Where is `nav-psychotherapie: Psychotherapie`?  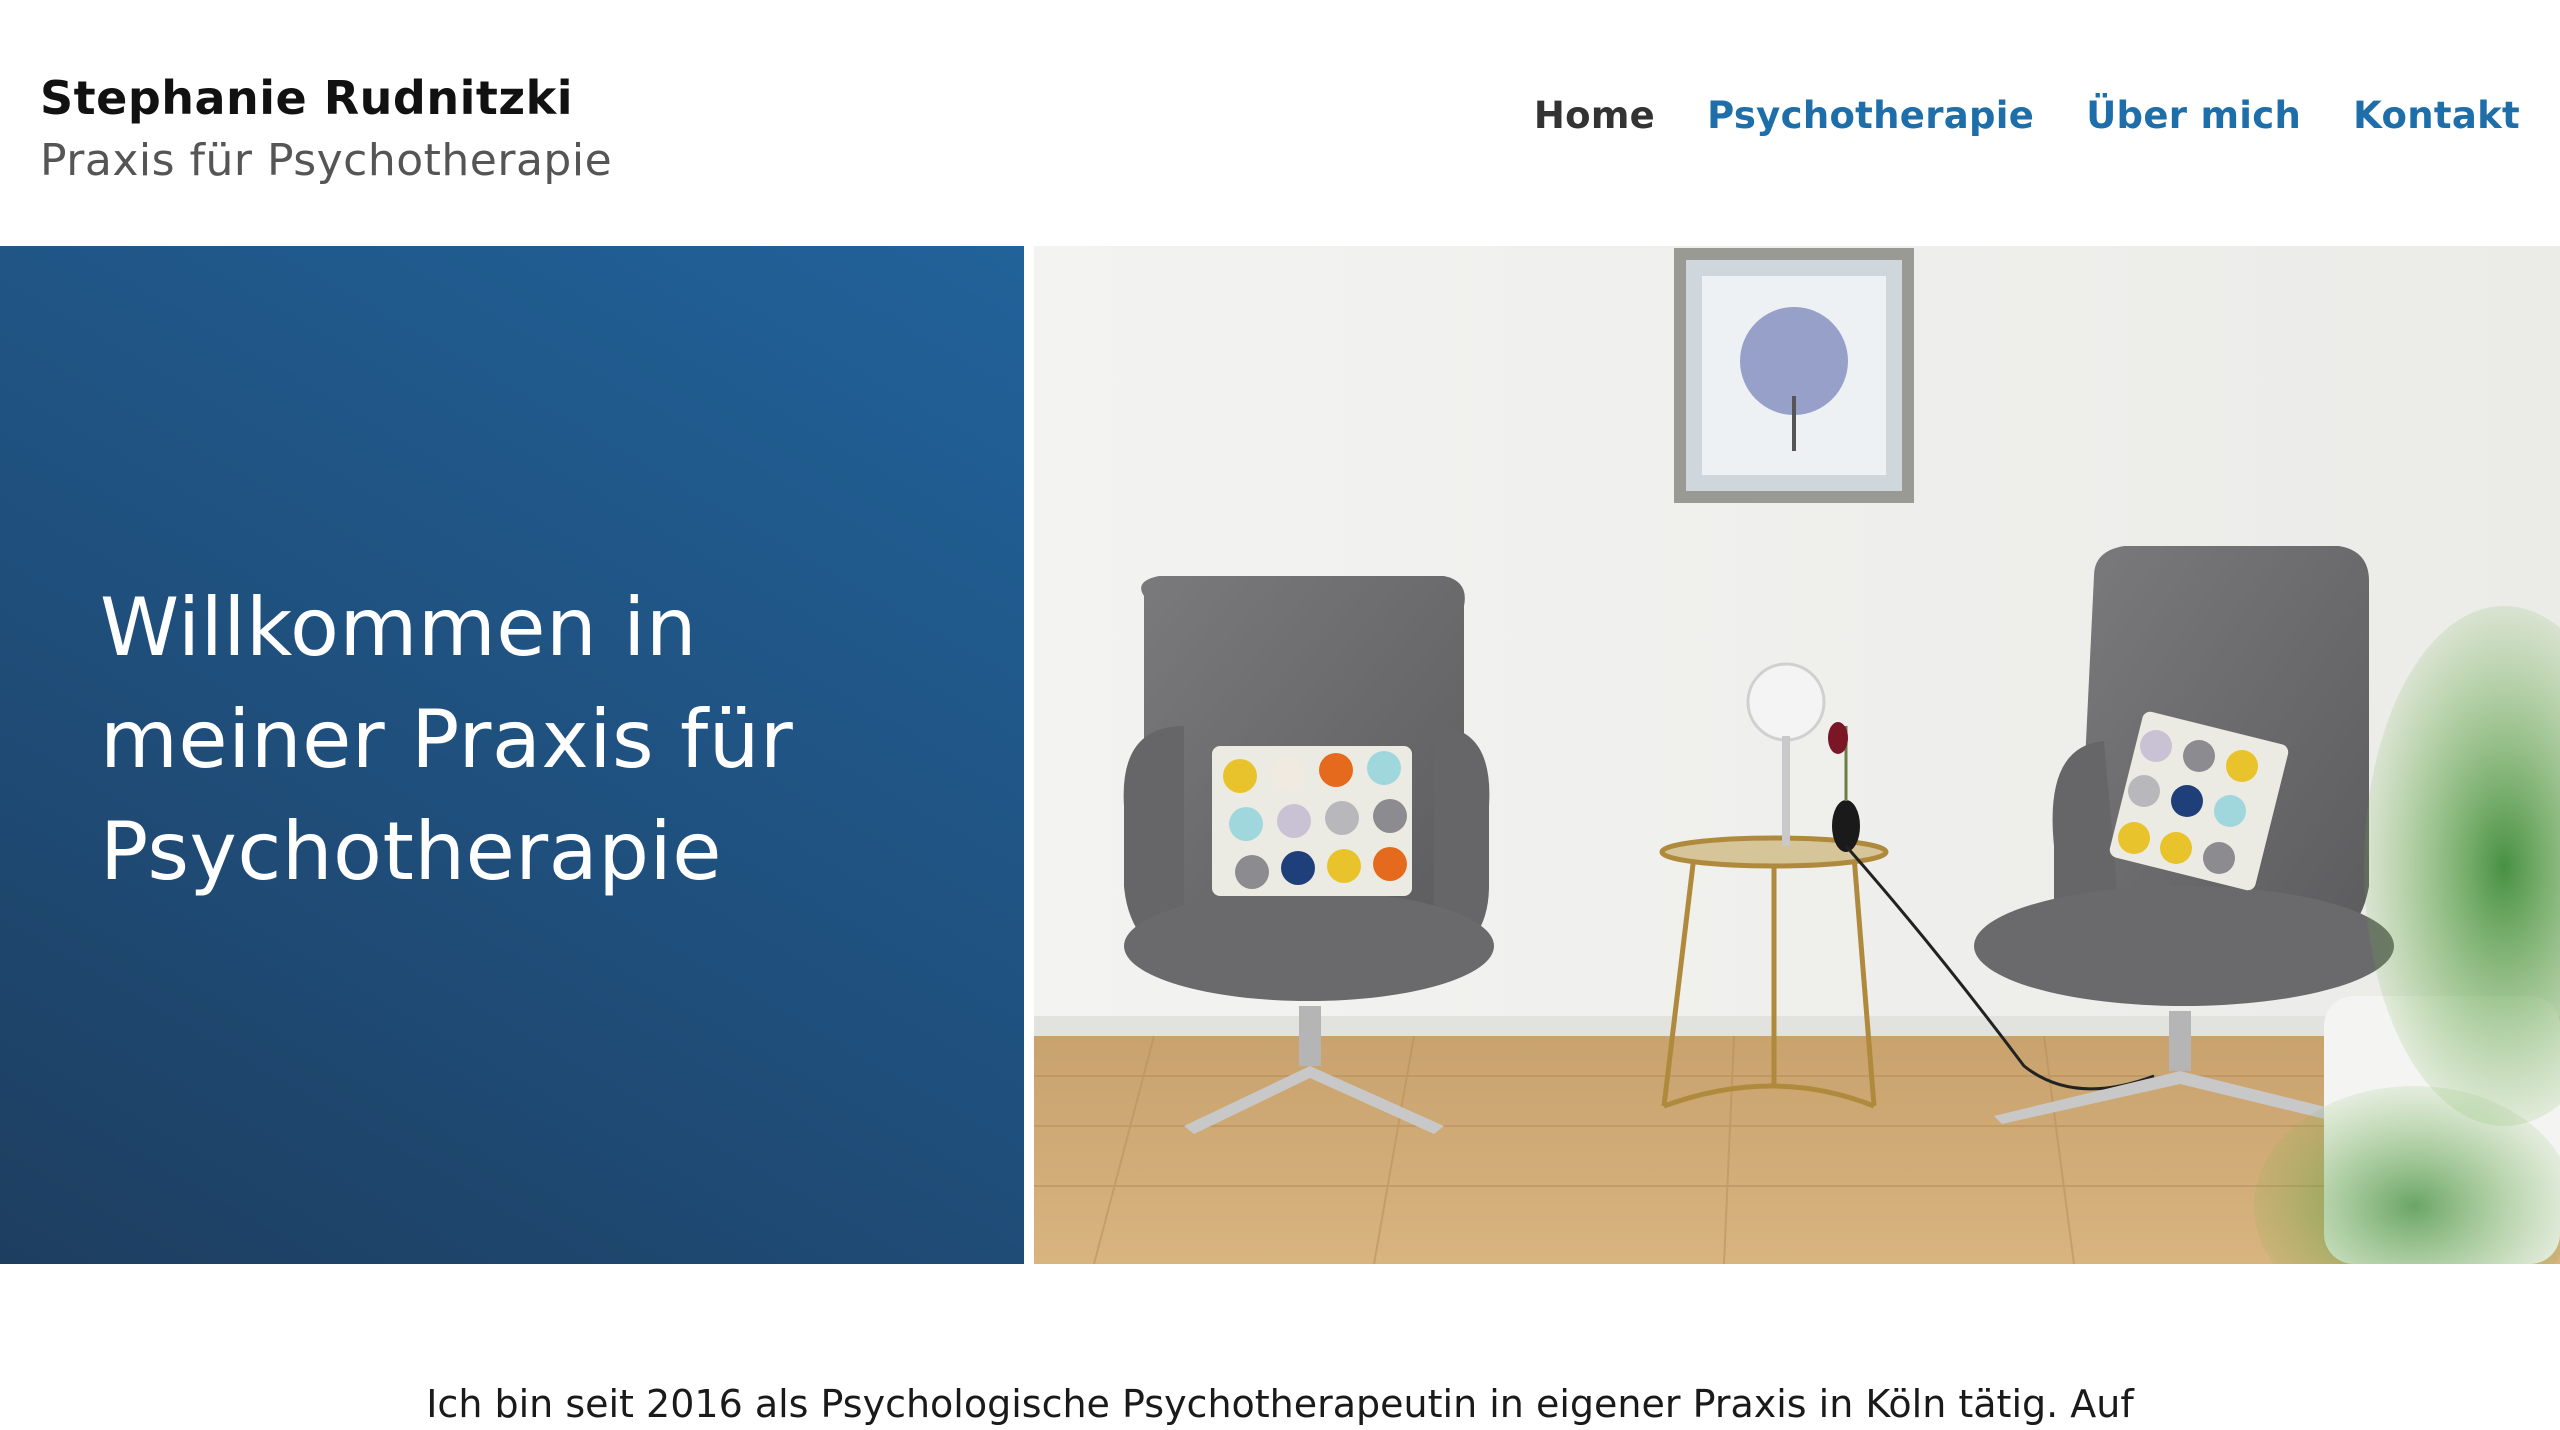 nav-psychotherapie: Psychotherapie is located at coordinates (1870, 115).